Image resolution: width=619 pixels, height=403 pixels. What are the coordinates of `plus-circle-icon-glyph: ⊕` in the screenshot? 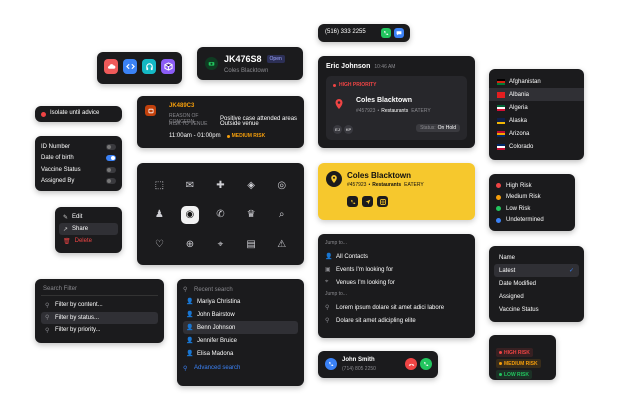 It's located at (190, 244).